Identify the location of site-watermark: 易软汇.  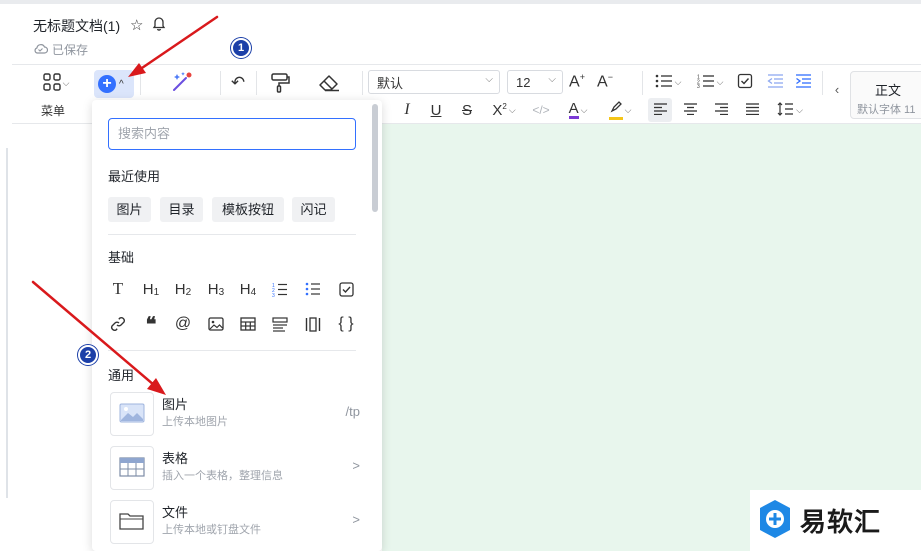
(835, 520).